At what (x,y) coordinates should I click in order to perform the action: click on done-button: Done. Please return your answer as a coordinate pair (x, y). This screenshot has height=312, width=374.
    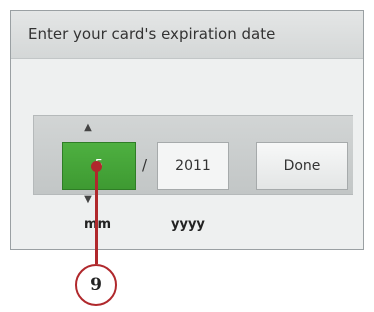
    Looking at the image, I should click on (302, 166).